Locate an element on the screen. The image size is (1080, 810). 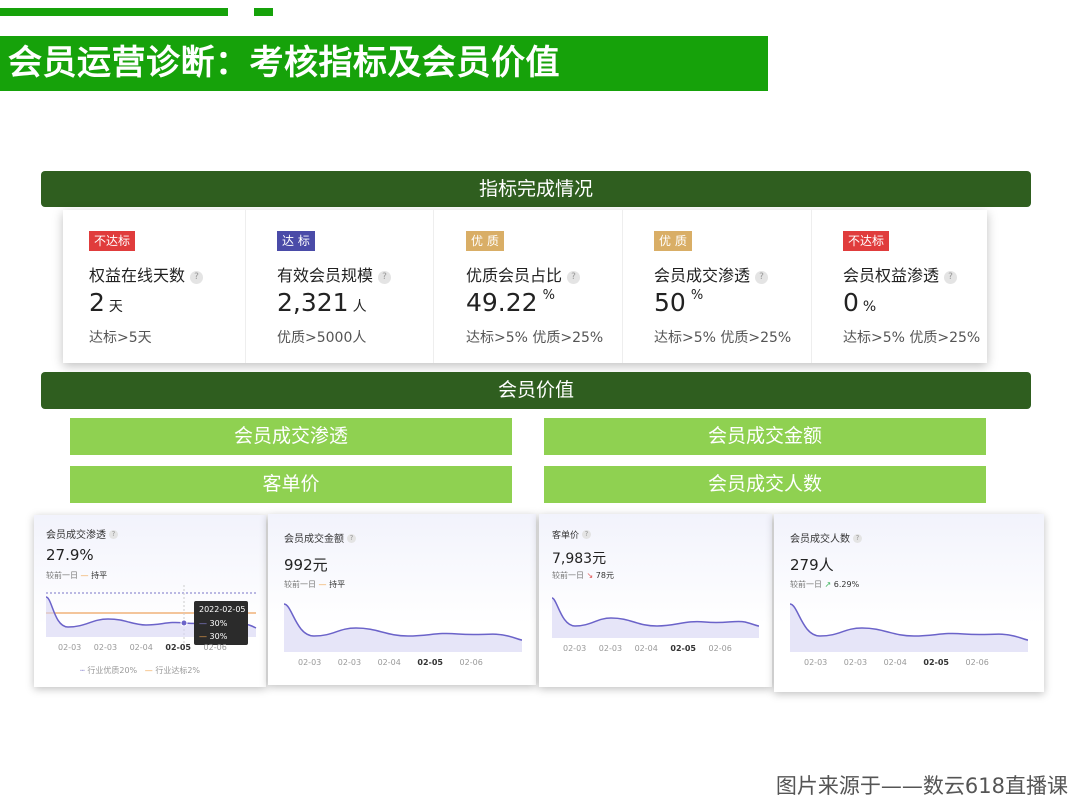
mini-chart-compare: 较前一日 ↗ 6.29% is located at coordinates (825, 584).